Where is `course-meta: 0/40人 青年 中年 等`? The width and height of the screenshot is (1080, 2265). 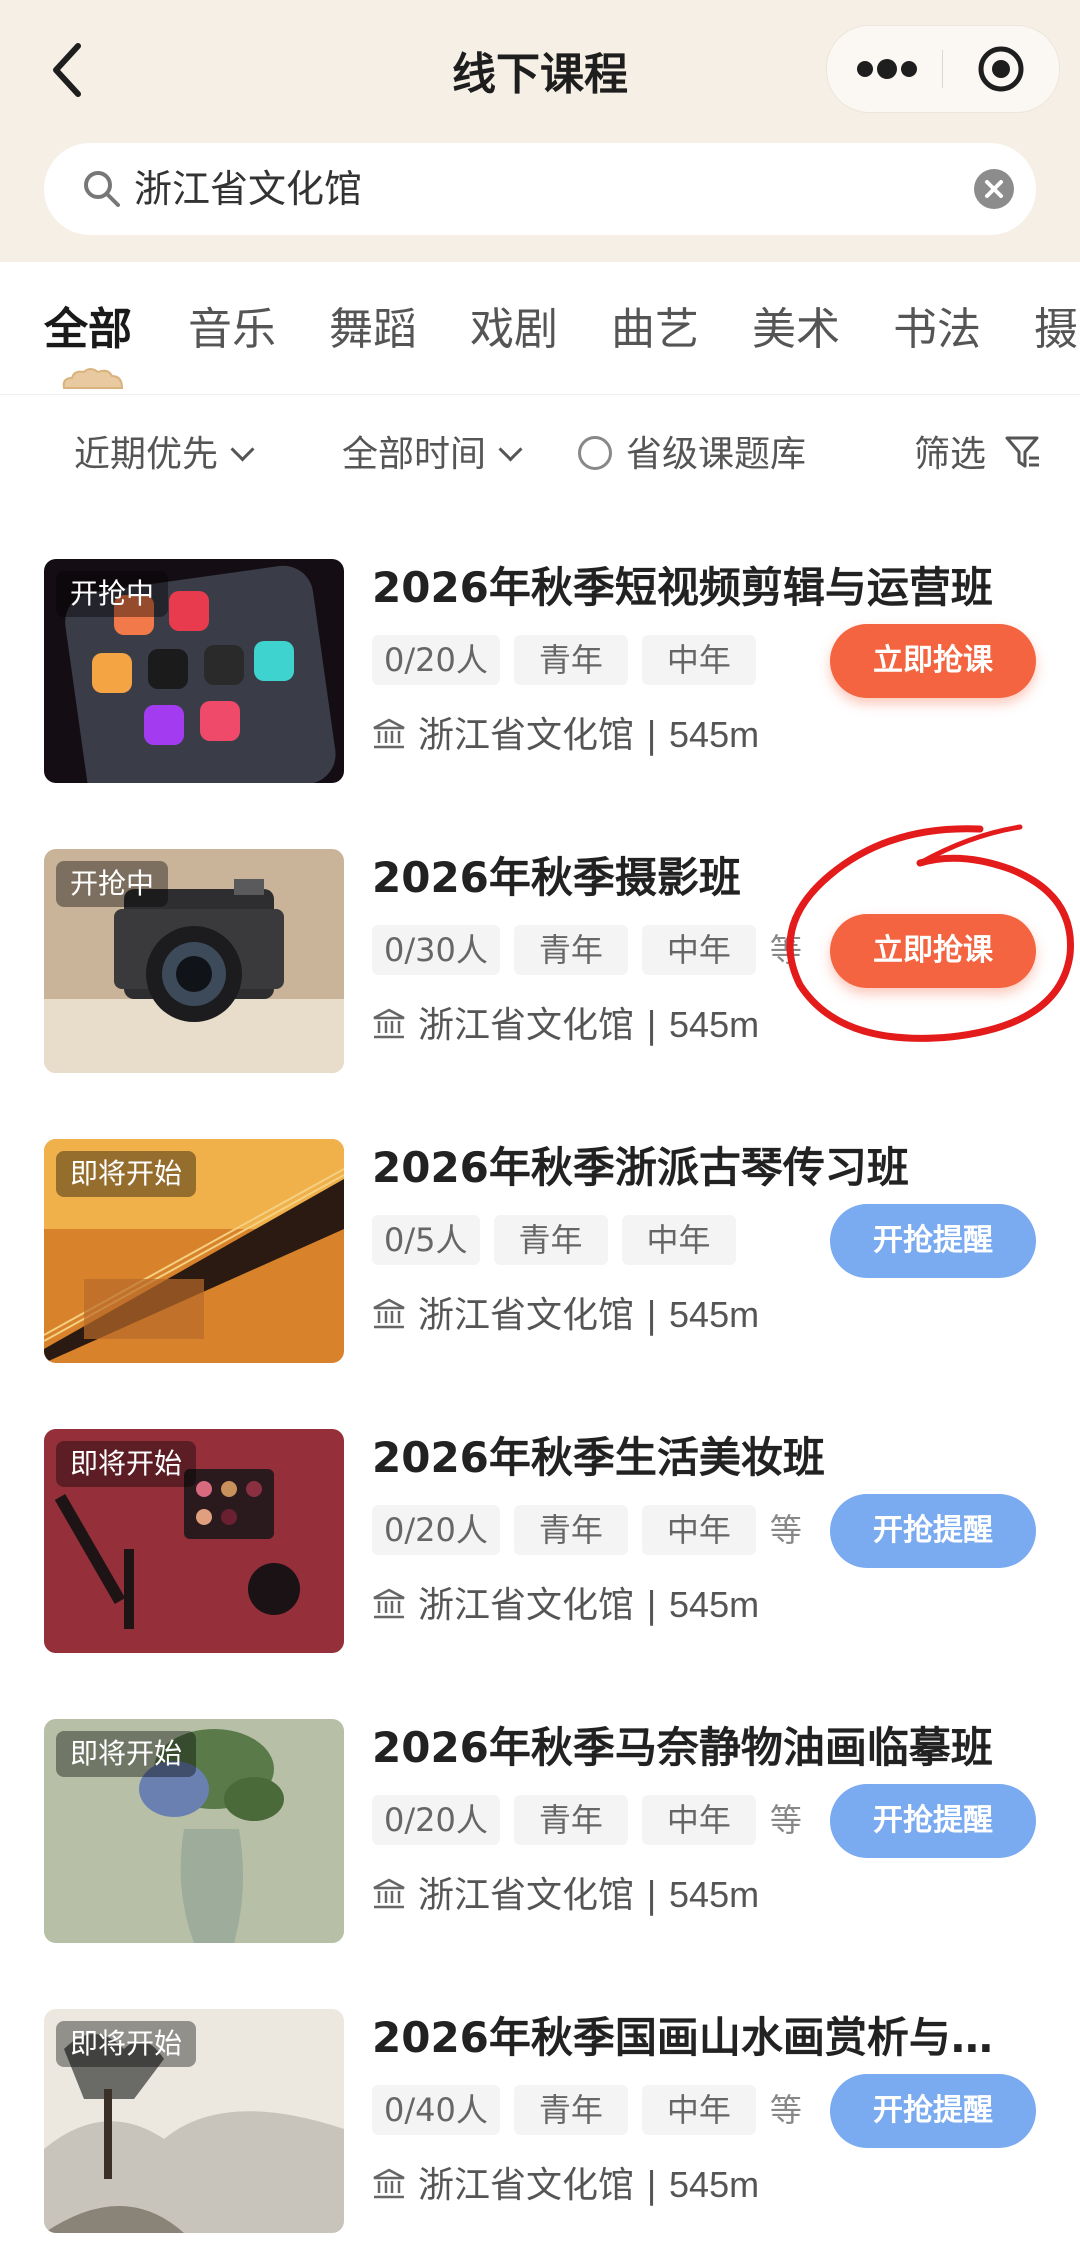
course-meta: 0/40人 青年 中年 等 is located at coordinates (587, 2110).